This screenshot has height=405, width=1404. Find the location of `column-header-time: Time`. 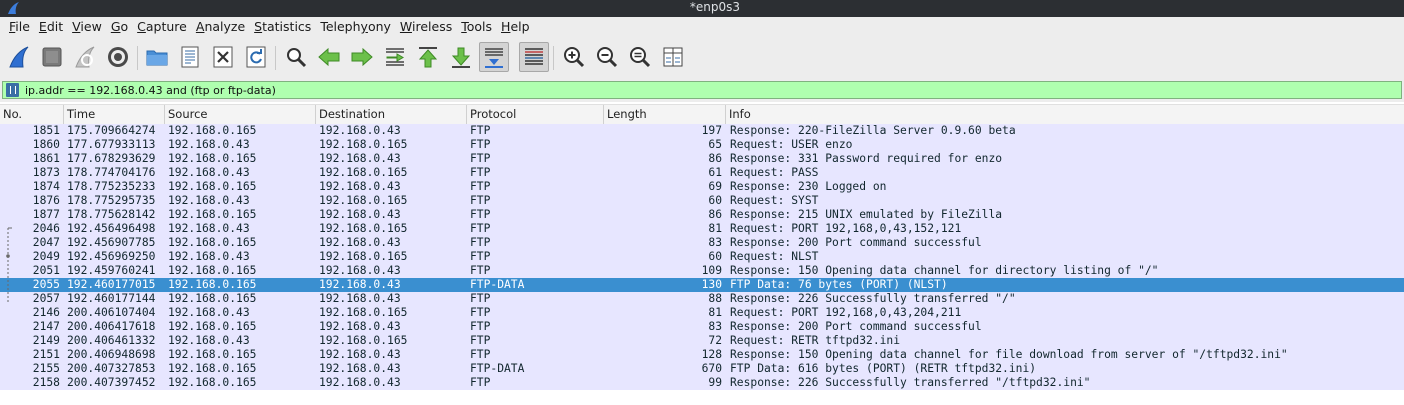

column-header-time: Time is located at coordinates (114, 114).